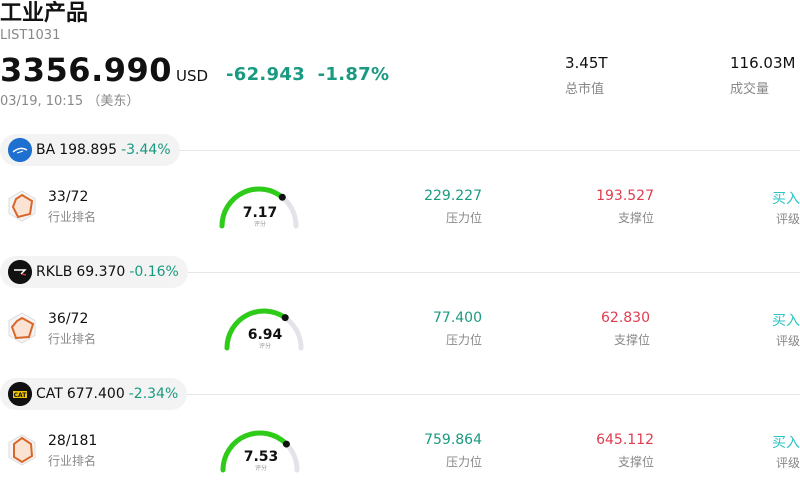  Describe the element at coordinates (30, 35) in the screenshot. I see `list-code: LIST1031` at that location.